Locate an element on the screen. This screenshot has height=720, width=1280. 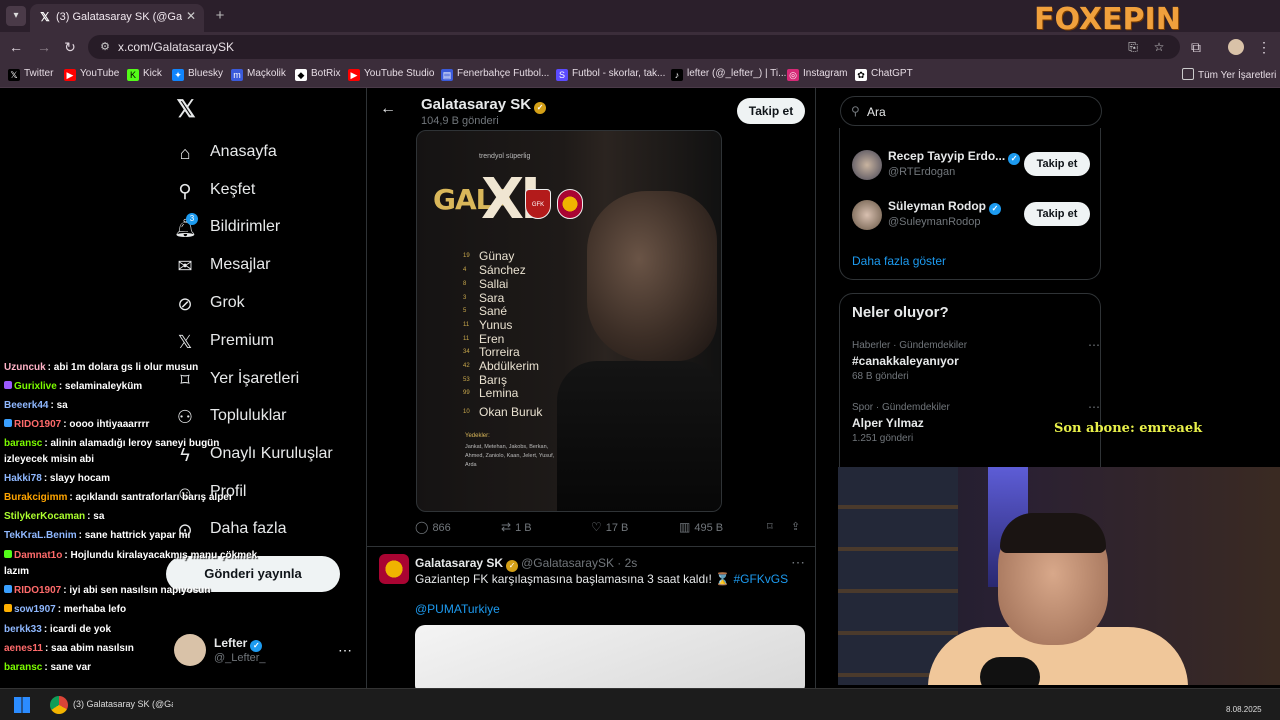
share-icon: ⇪ is located at coordinates (795, 529).